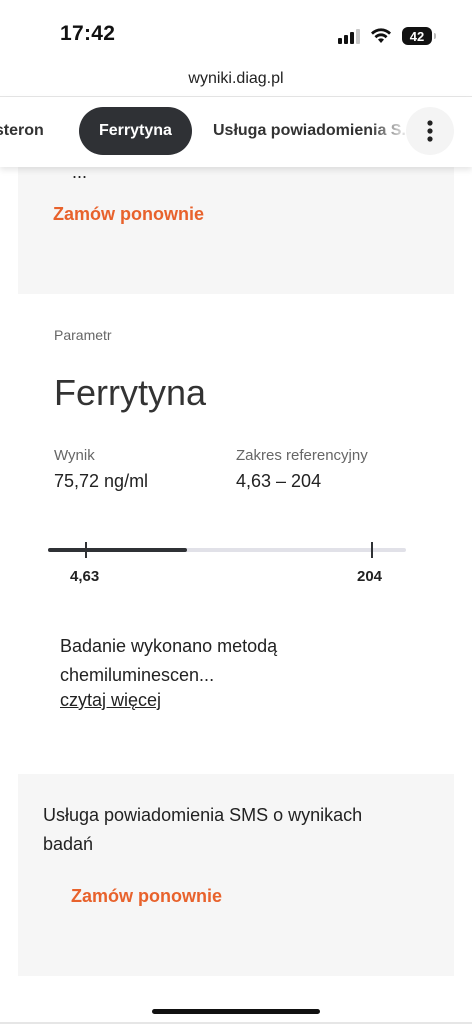 The height and width of the screenshot is (1024, 472). I want to click on range-bar, so click(227, 550).